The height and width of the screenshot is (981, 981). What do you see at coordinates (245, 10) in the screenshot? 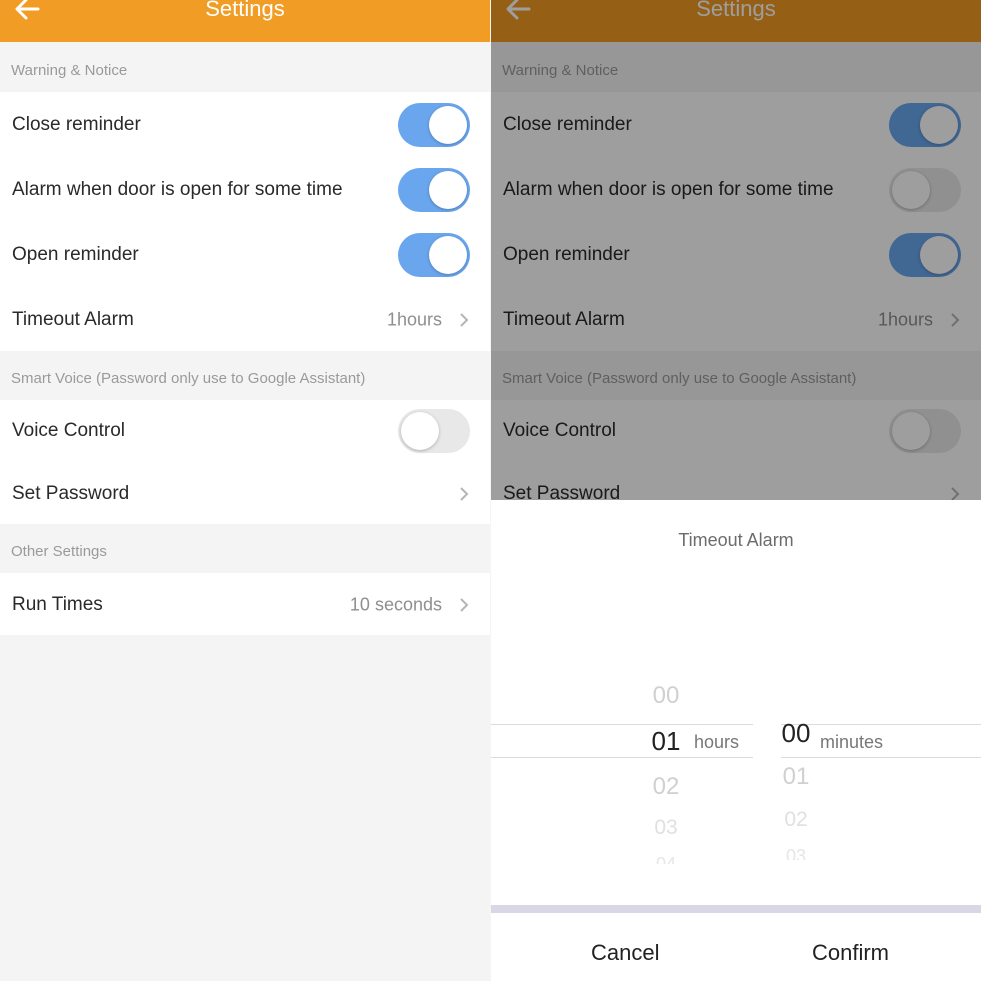
I see `page-title: Settings` at bounding box center [245, 10].